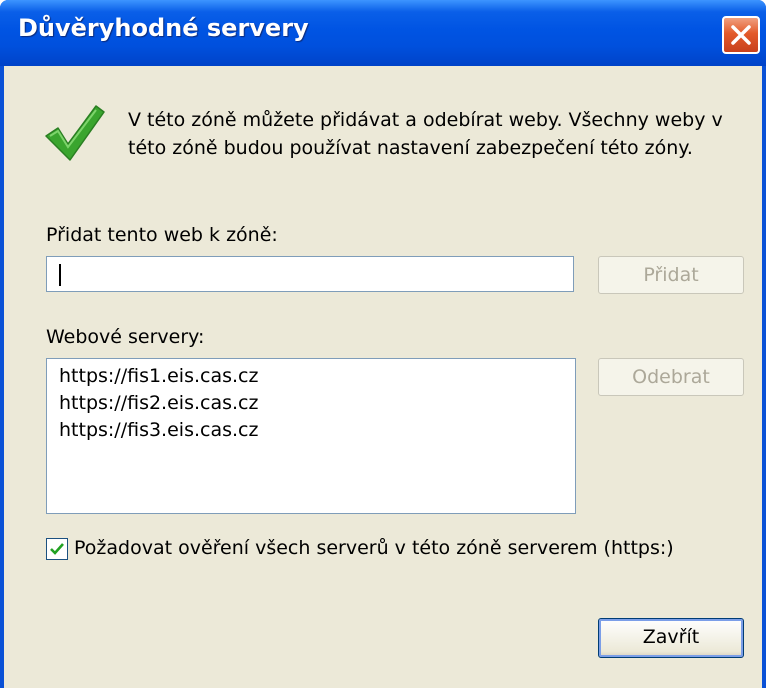  I want to click on list-item: https://fis1.eis.cas.cz, so click(317, 376).